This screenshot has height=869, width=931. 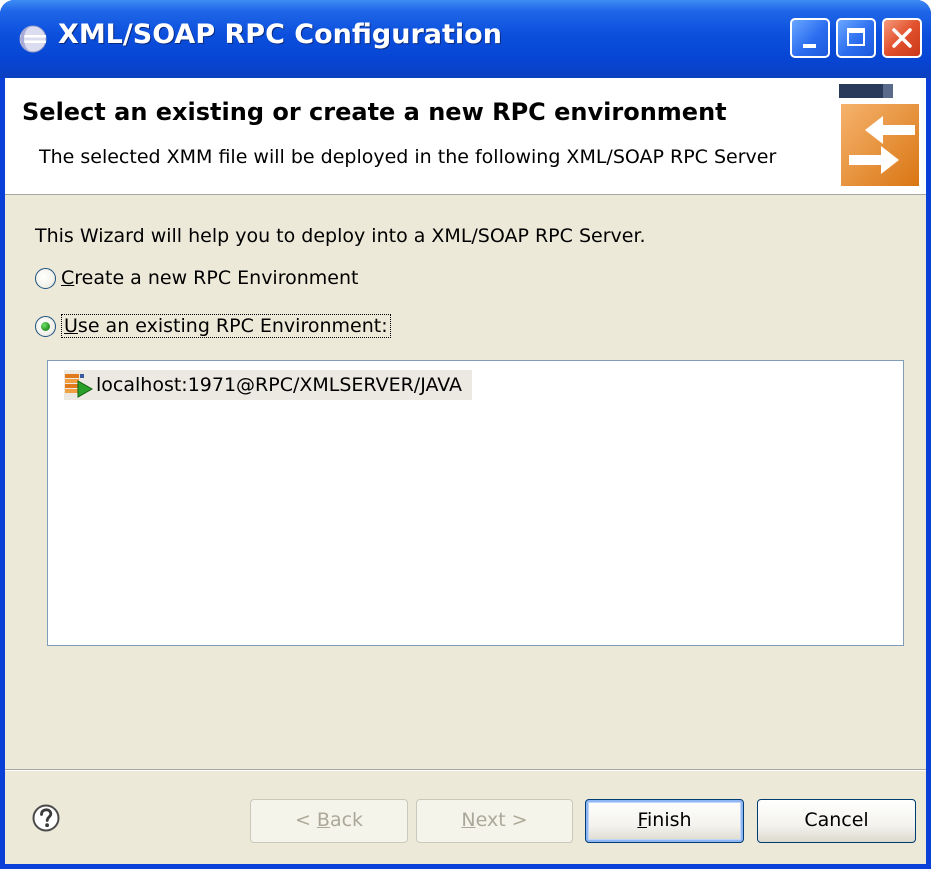 I want to click on close-icon, so click(x=902, y=38).